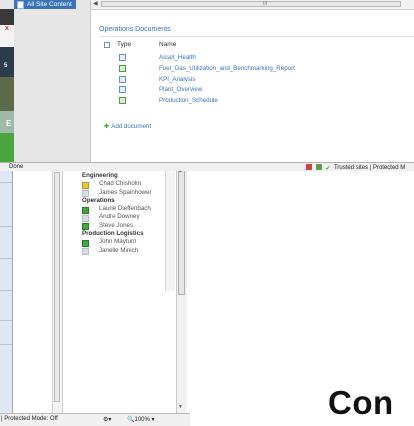 The image size is (414, 426). Describe the element at coordinates (124, 44) in the screenshot. I see `column-header-type: Type` at that location.